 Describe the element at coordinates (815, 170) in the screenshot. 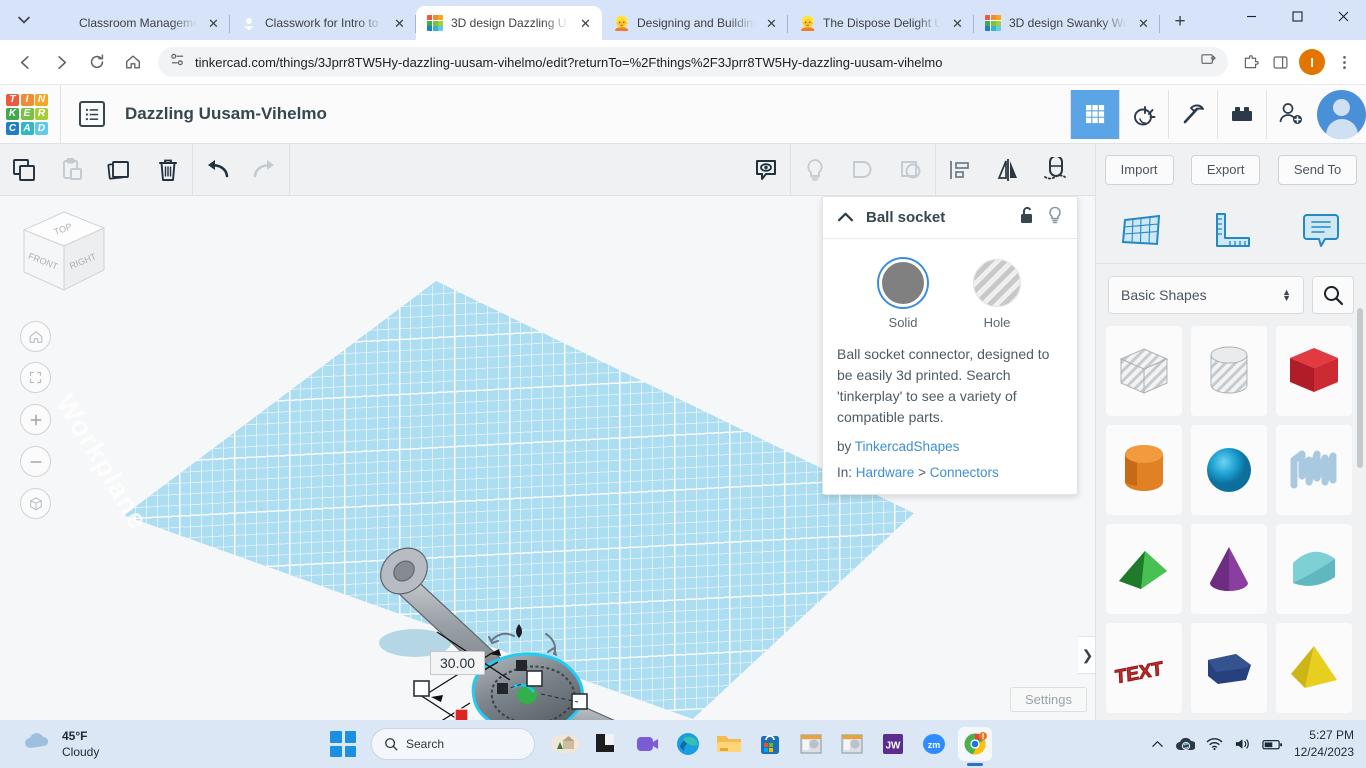

I see `light-icon` at that location.